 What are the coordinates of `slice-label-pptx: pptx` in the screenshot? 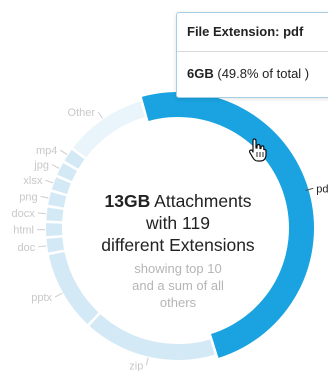 It's located at (41, 298).